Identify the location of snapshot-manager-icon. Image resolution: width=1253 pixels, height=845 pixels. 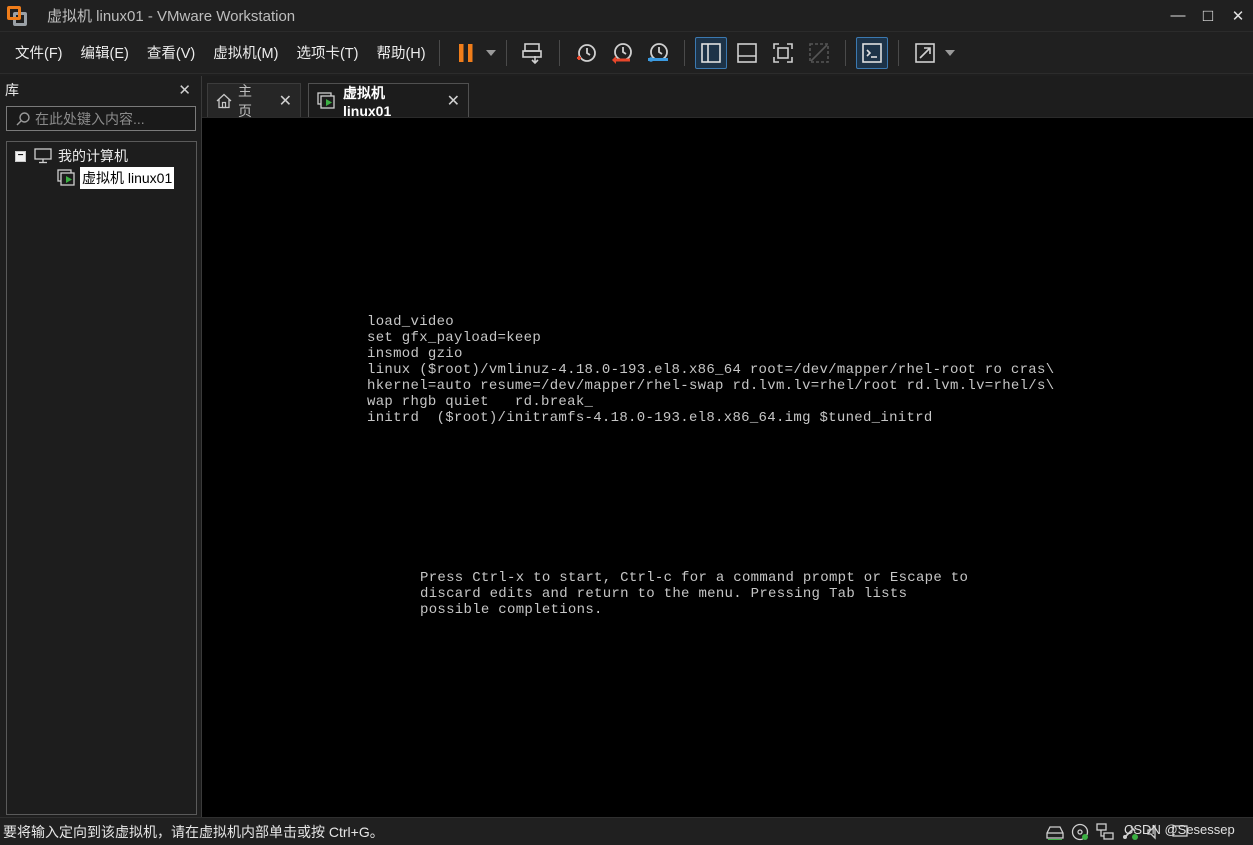
(657, 52).